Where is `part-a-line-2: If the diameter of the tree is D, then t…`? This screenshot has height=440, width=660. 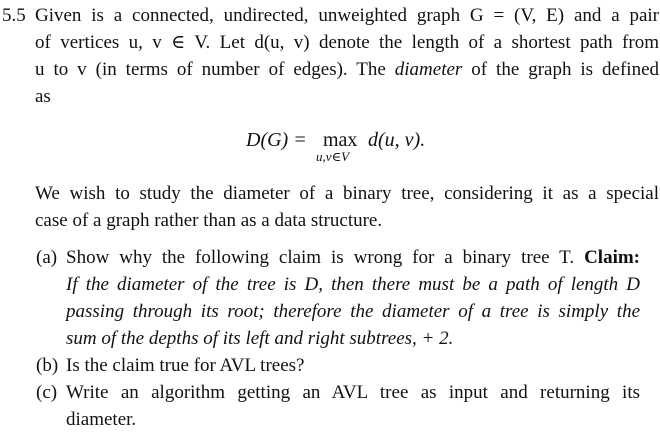 part-a-line-2: If the diameter of the tree is D, then t… is located at coordinates (353, 284).